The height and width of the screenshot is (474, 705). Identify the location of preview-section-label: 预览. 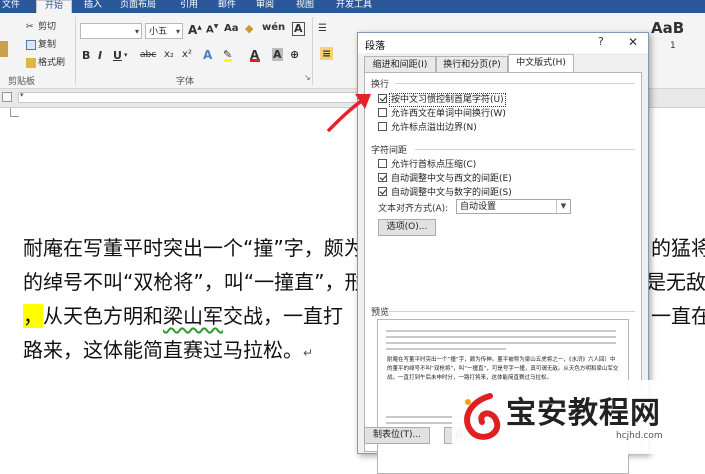
(380, 313).